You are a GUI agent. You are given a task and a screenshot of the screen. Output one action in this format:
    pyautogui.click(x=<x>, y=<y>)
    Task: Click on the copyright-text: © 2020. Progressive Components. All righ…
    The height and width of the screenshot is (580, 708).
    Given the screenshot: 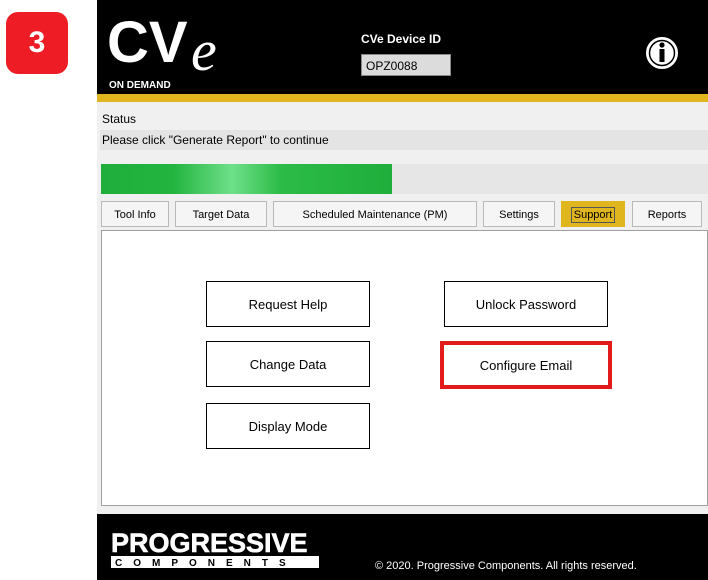 What is the action you would take?
    pyautogui.click(x=506, y=566)
    